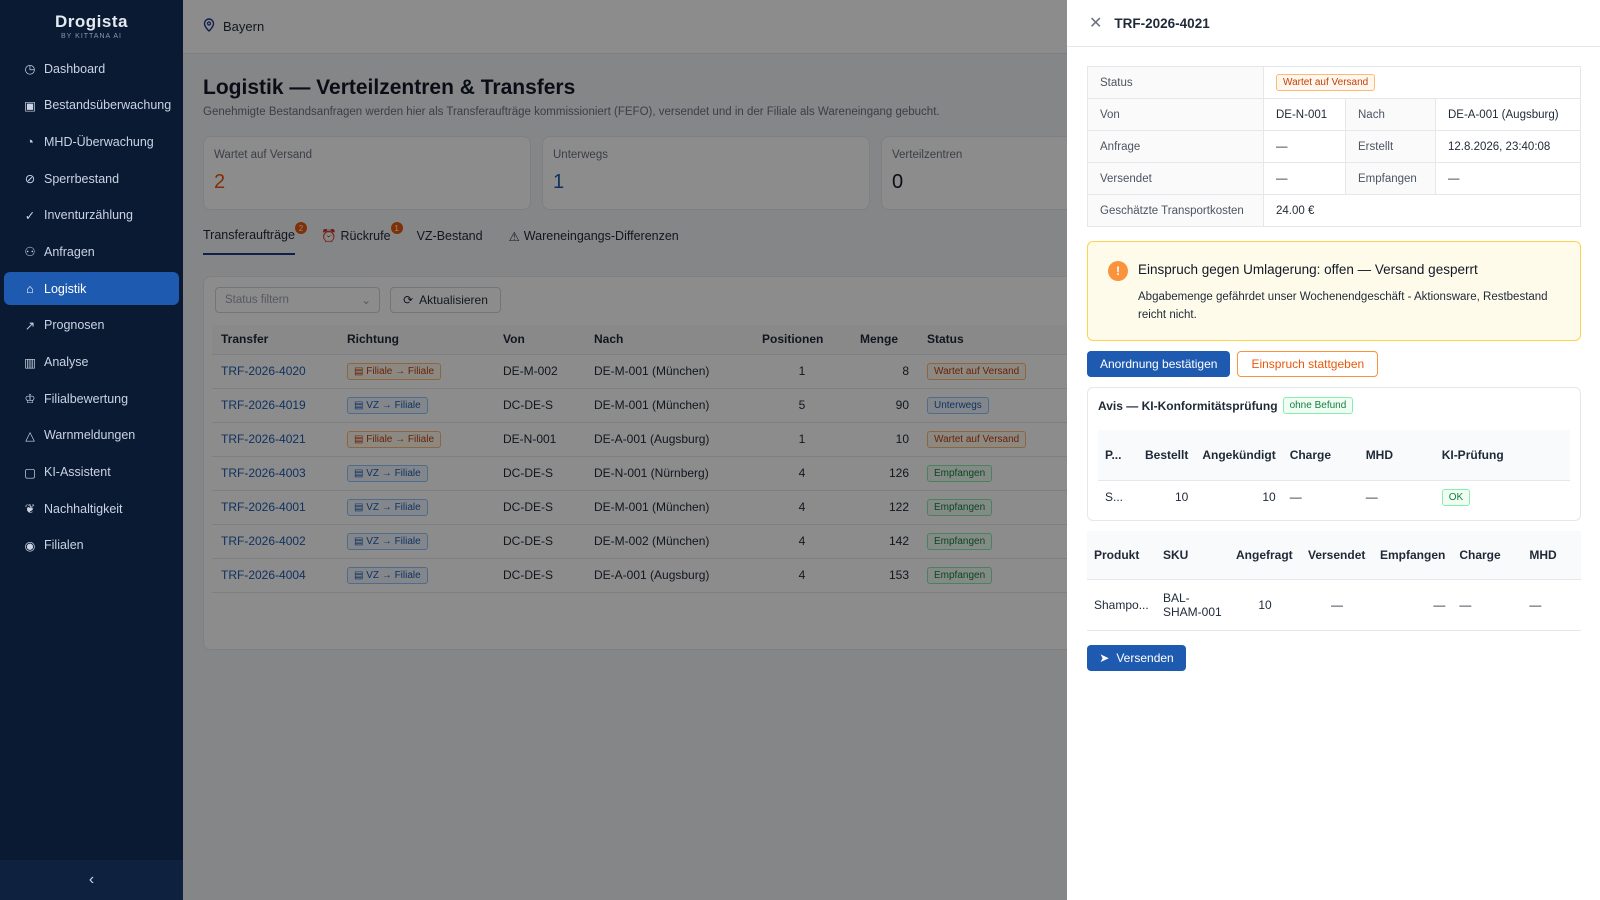 This screenshot has height=900, width=1600. I want to click on sidebar-item-sperrbestand: ⊘ Sperrbestand, so click(91, 178).